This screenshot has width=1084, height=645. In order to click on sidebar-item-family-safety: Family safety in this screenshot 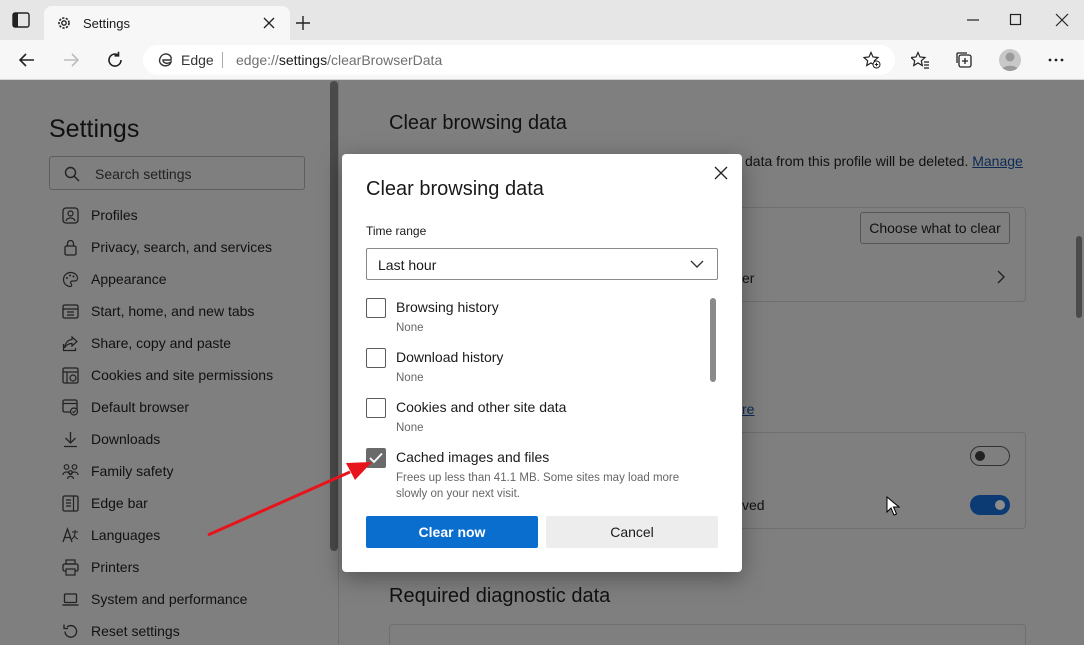, I will do `click(192, 472)`.